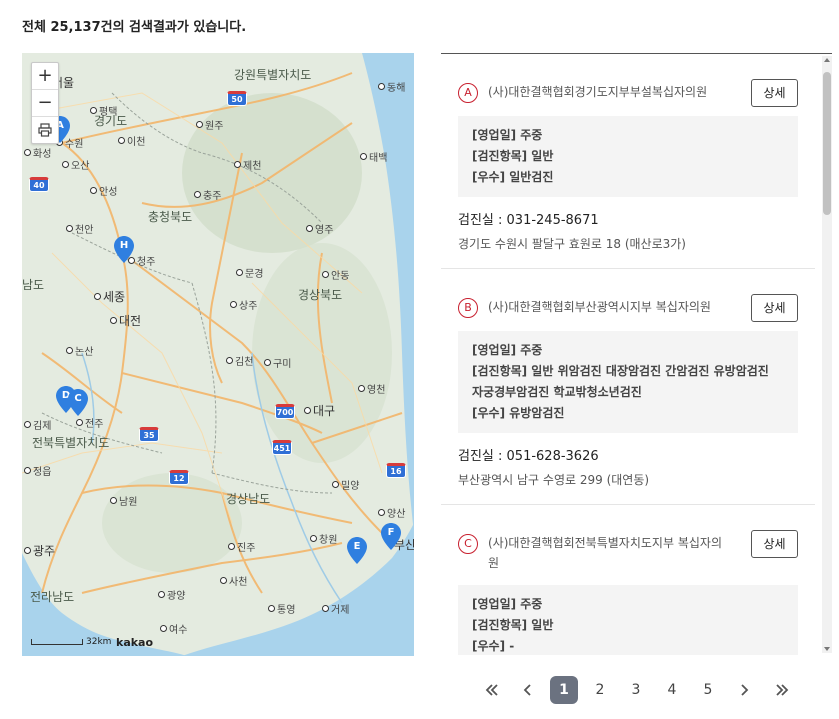  What do you see at coordinates (528, 220) in the screenshot?
I see `phone-number: 검진실 : 031-245-8671` at bounding box center [528, 220].